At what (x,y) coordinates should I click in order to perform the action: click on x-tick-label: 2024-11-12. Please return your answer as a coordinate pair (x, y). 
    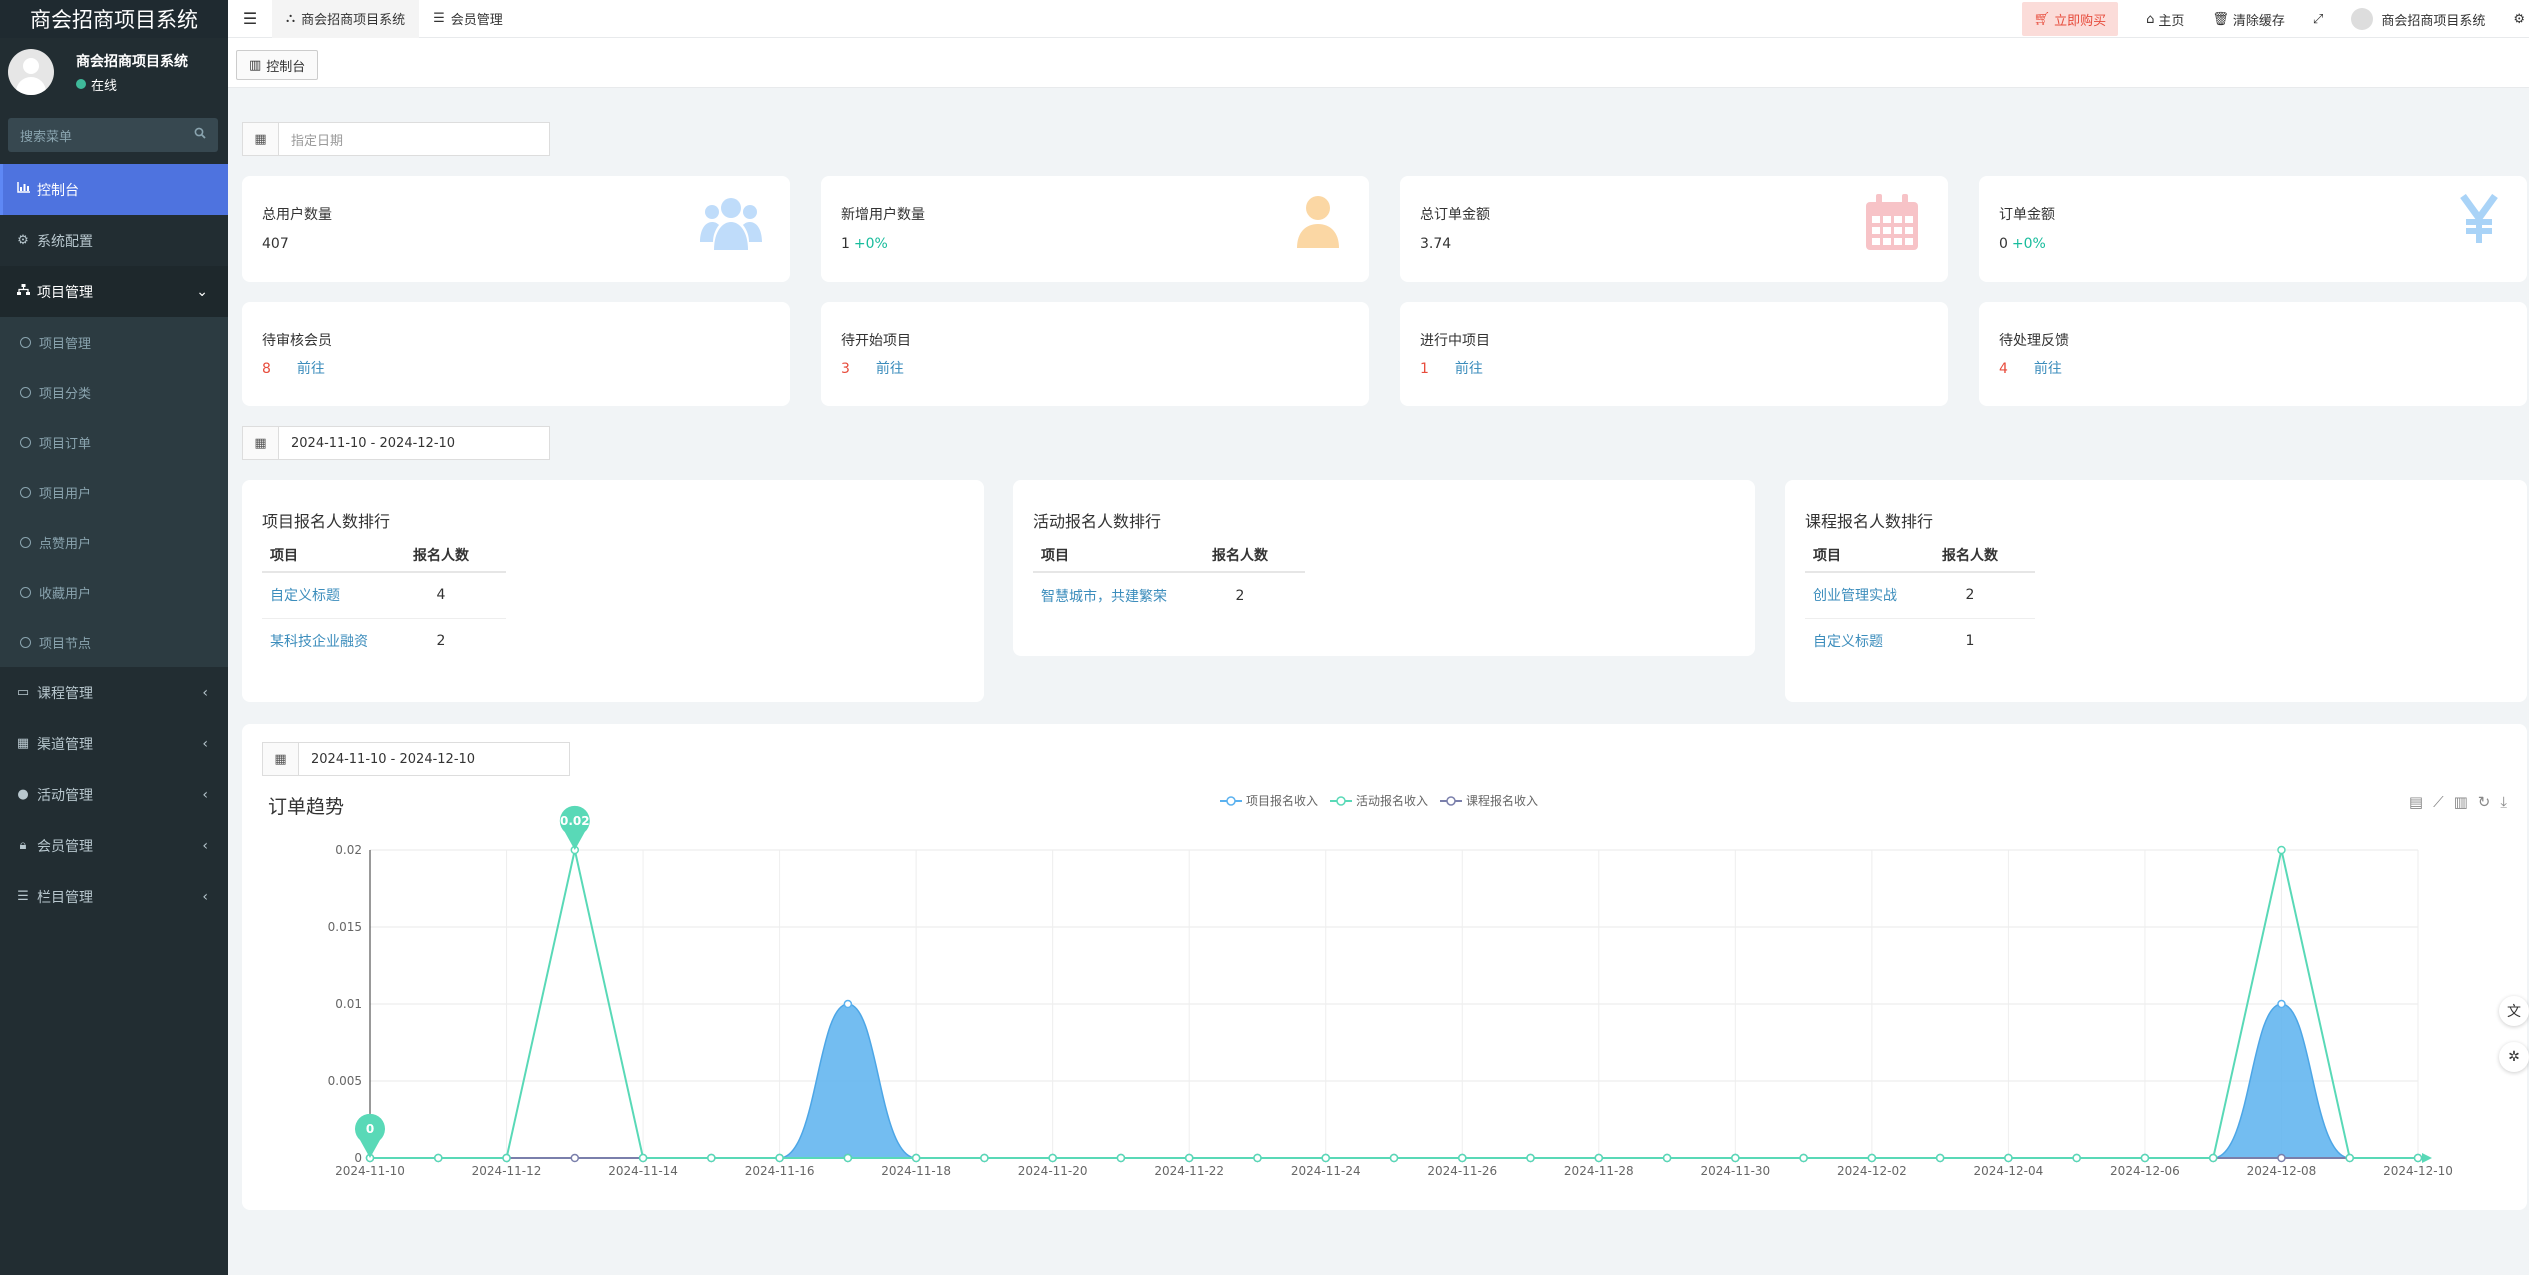
    Looking at the image, I should click on (507, 1171).